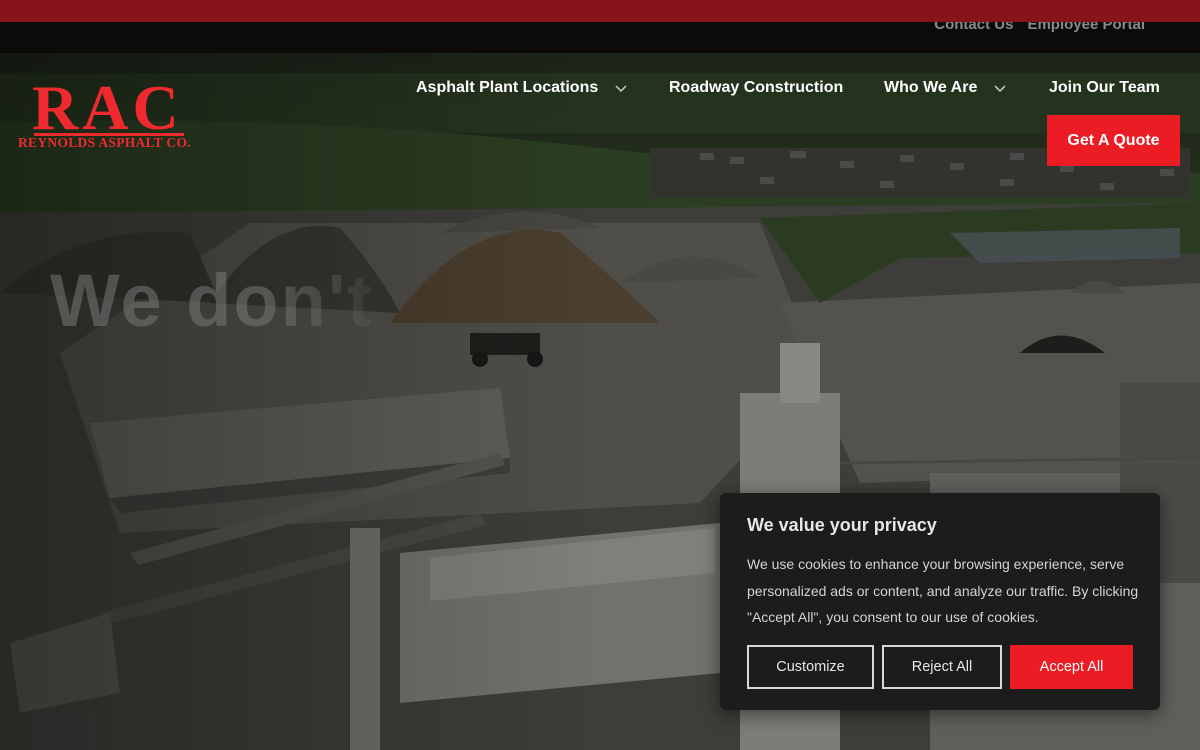 The height and width of the screenshot is (750, 1200). I want to click on accept-all-button: Accept All, so click(1071, 667).